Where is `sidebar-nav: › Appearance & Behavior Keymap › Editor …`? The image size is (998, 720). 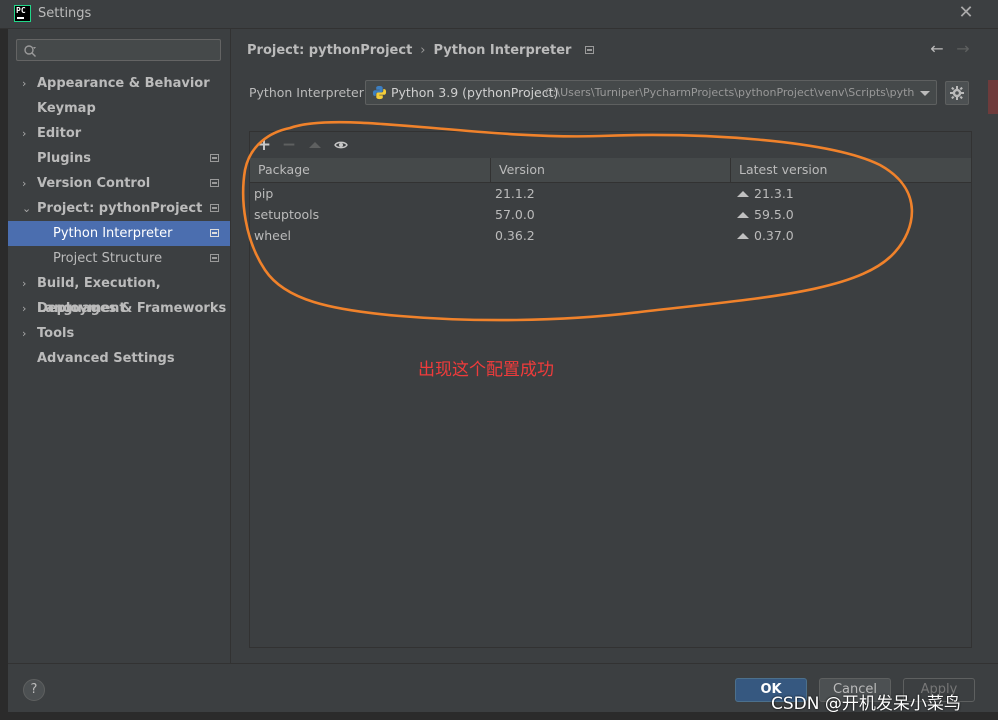 sidebar-nav: › Appearance & Behavior Keymap › Editor … is located at coordinates (119, 221).